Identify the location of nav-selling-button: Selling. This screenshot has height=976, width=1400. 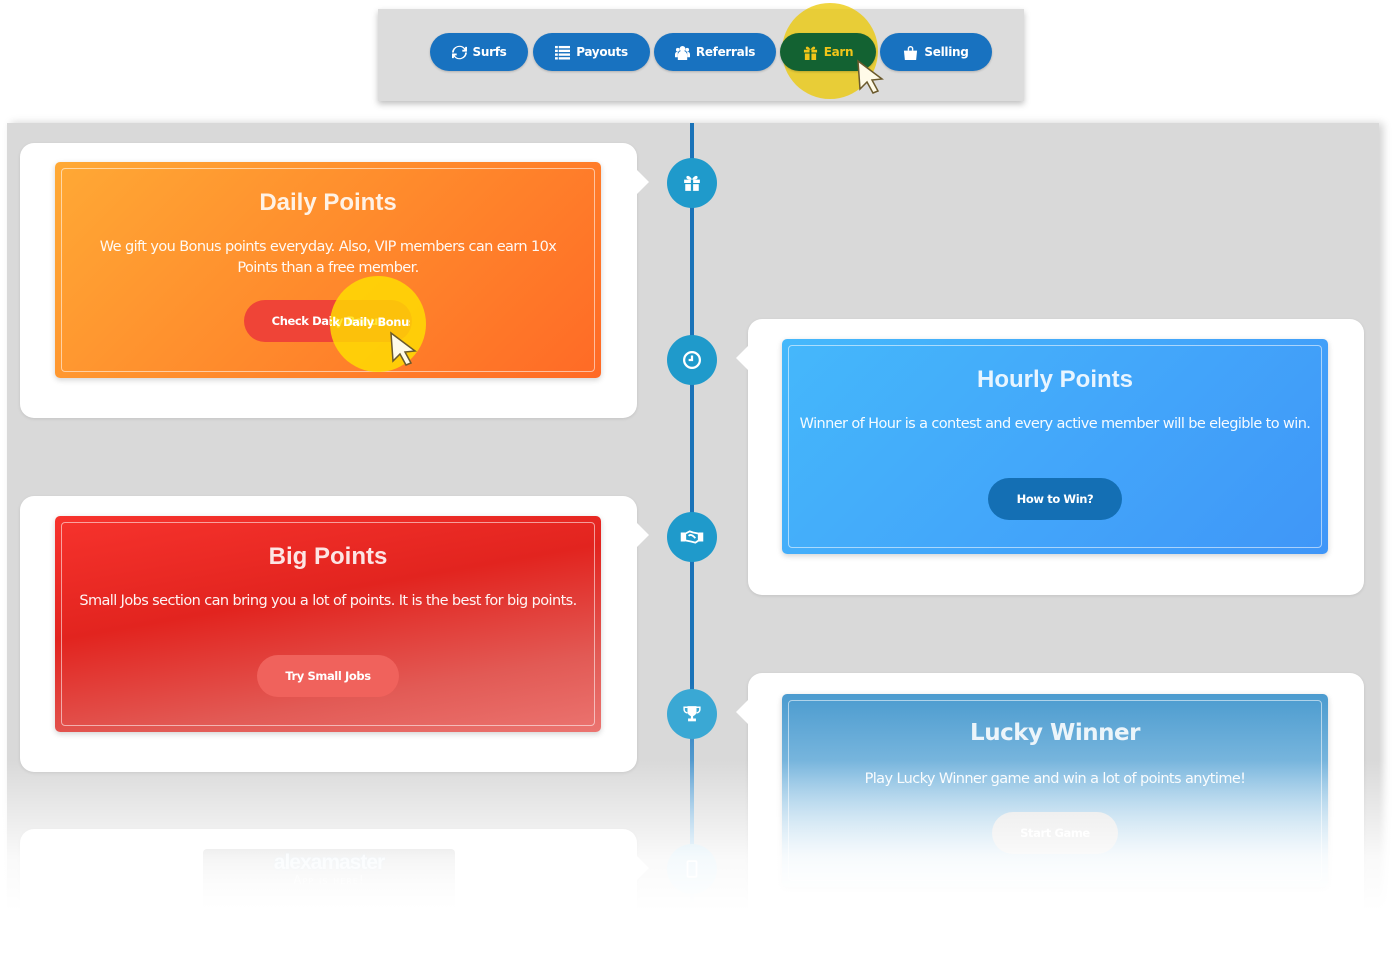
(936, 52).